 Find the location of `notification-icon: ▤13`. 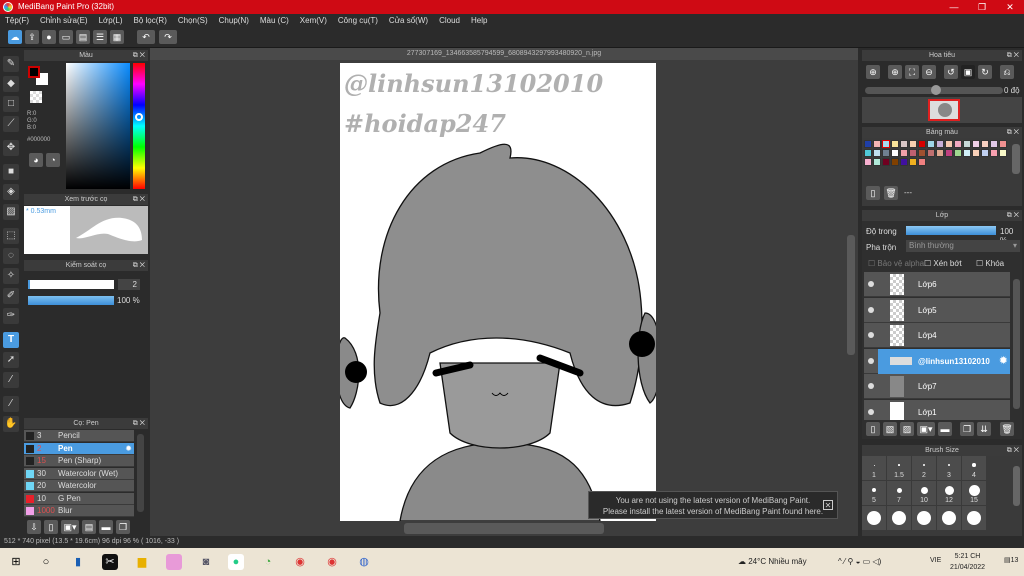

notification-icon: ▤13 is located at coordinates (1011, 560).